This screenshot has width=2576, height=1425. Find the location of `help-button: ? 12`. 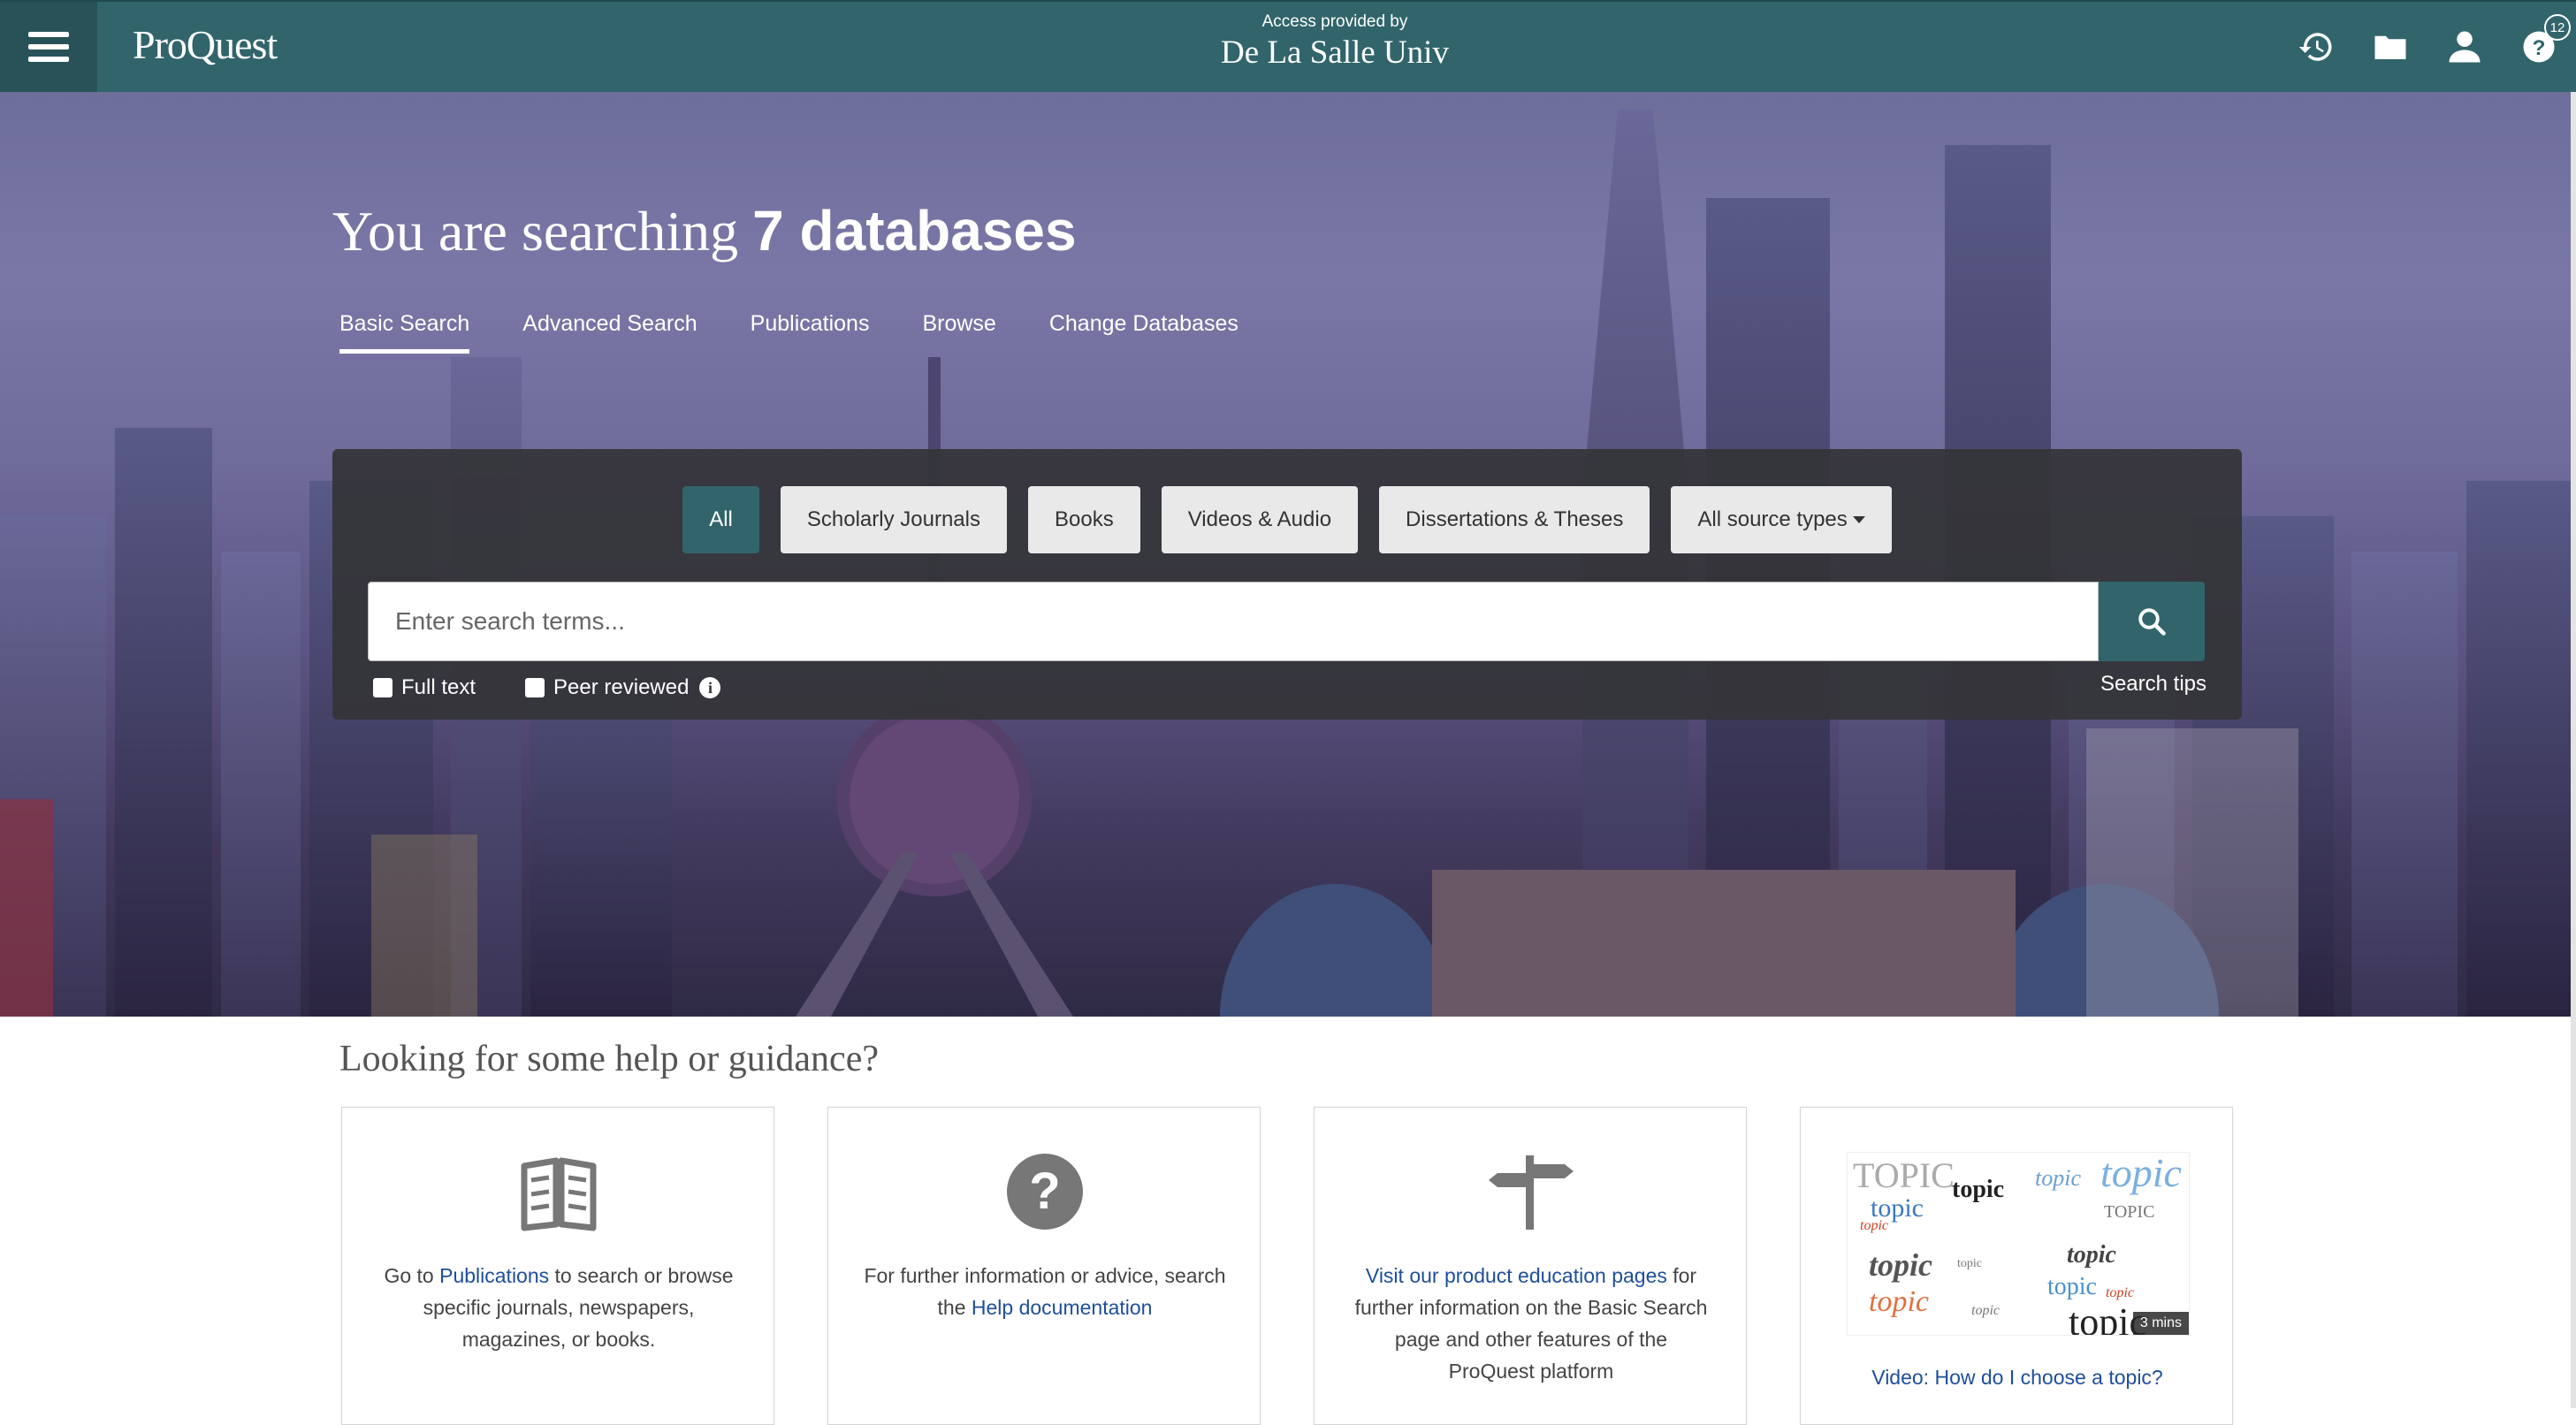

help-button: ? 12 is located at coordinates (2539, 47).